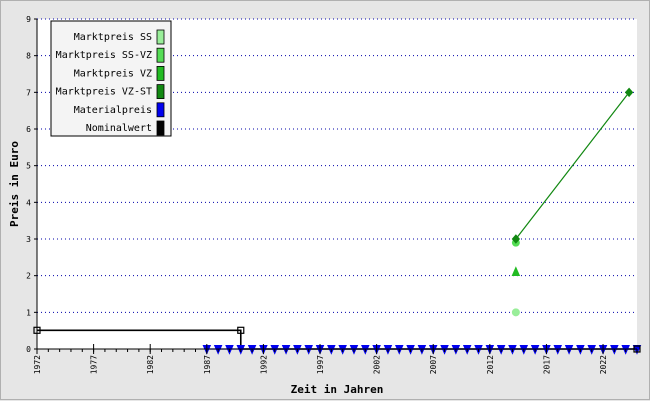 The width and height of the screenshot is (650, 401). I want to click on x-axis-title: Zeit in Jahren, so click(337, 389).